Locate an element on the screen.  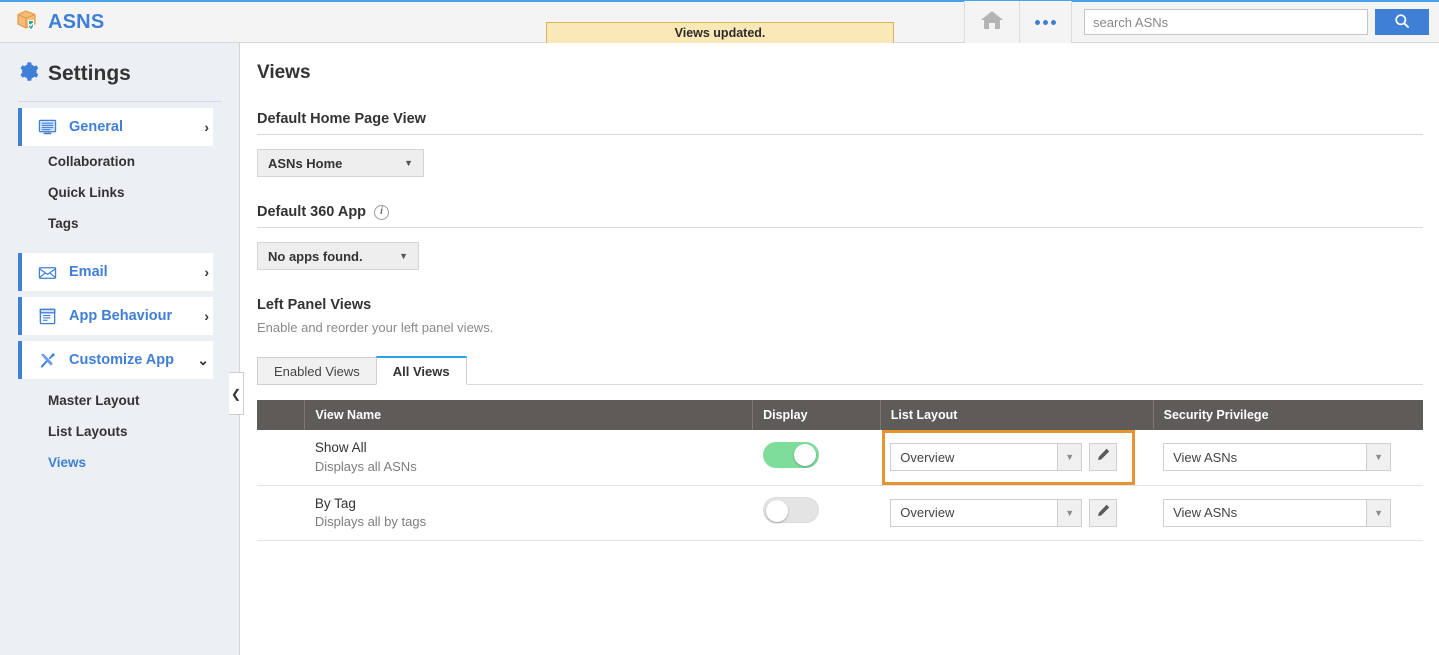
sidebar-subitem-collaboration: Collaboration is located at coordinates (119, 161).